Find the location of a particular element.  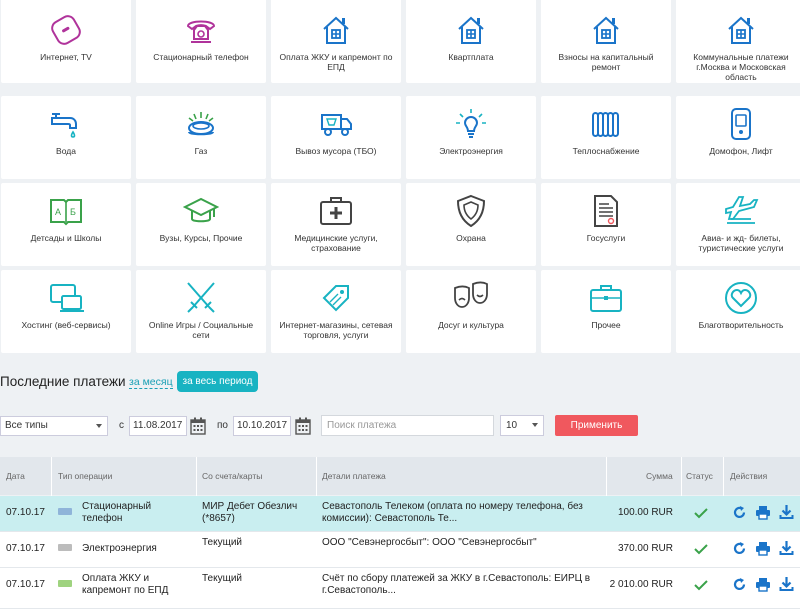

category-label: Теплоснабжение is located at coordinates (606, 151).